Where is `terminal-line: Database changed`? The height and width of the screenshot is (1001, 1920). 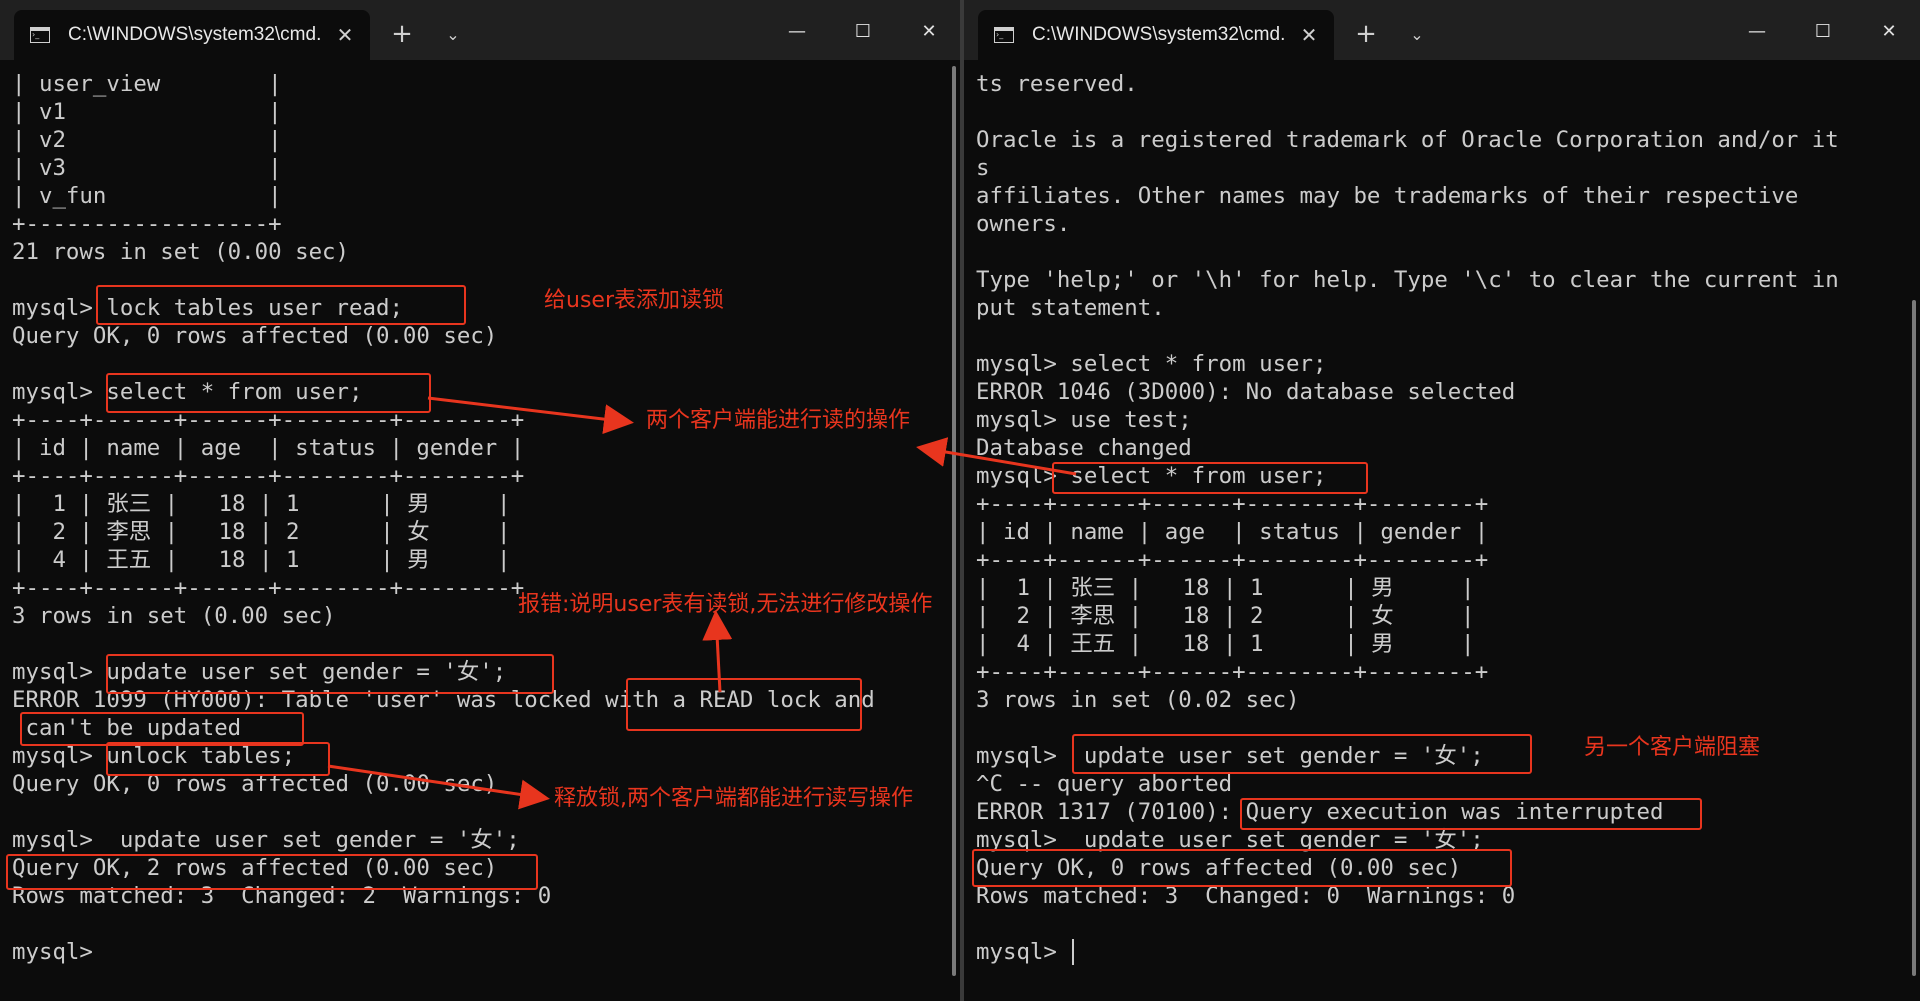 terminal-line: Database changed is located at coordinates (1084, 448).